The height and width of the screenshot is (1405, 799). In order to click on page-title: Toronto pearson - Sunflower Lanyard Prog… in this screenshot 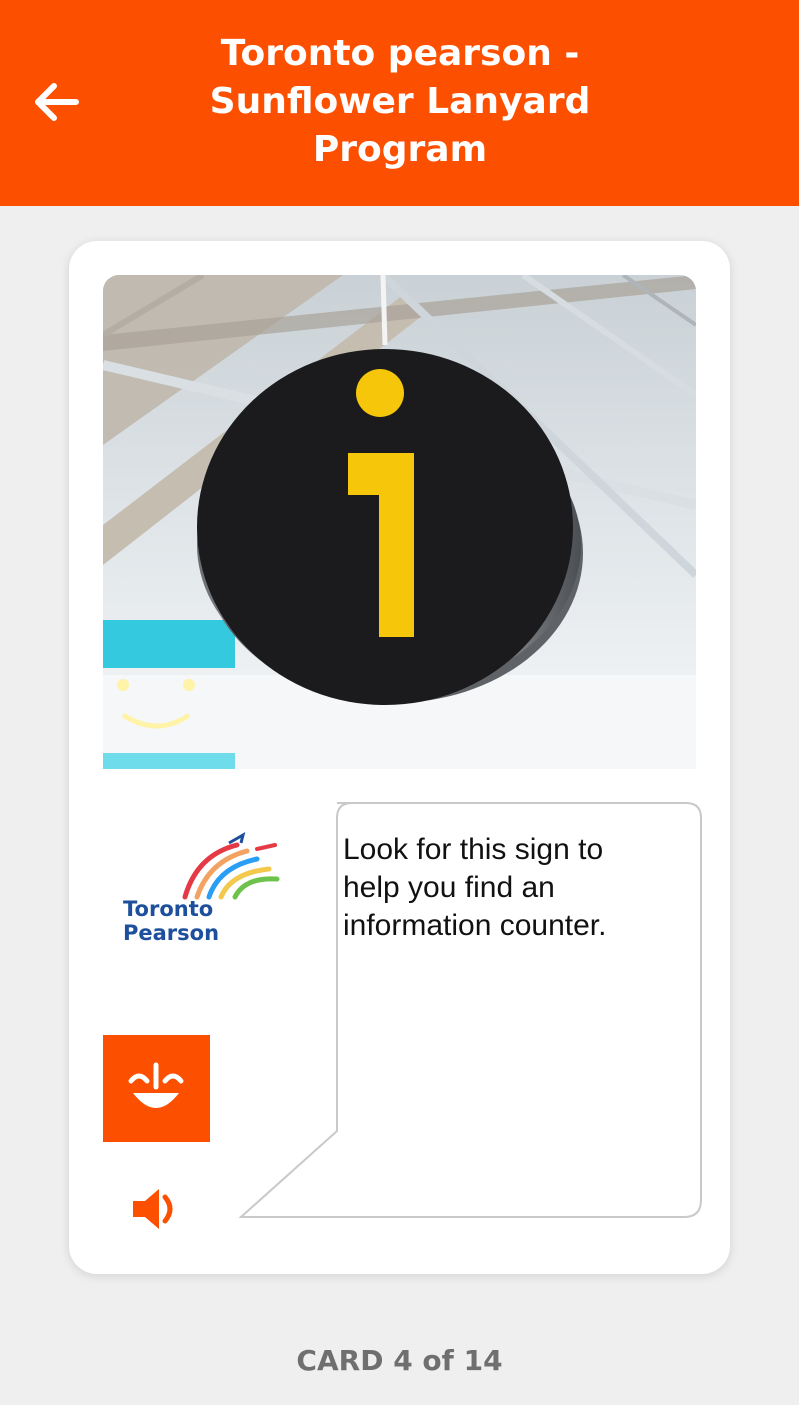, I will do `click(400, 102)`.